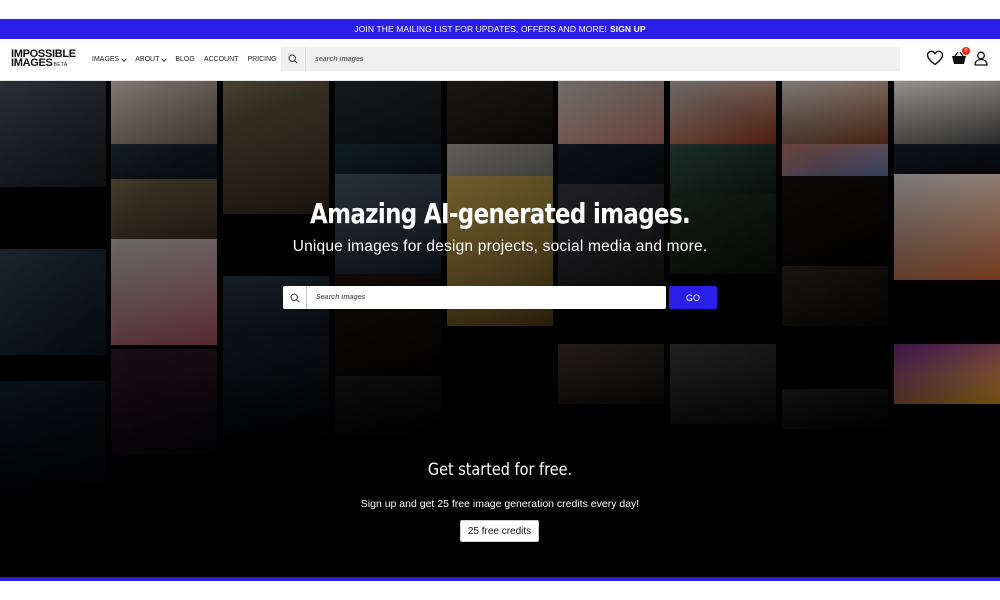 The height and width of the screenshot is (600, 1000). Describe the element at coordinates (486, 297) in the screenshot. I see `hero-search-input` at that location.